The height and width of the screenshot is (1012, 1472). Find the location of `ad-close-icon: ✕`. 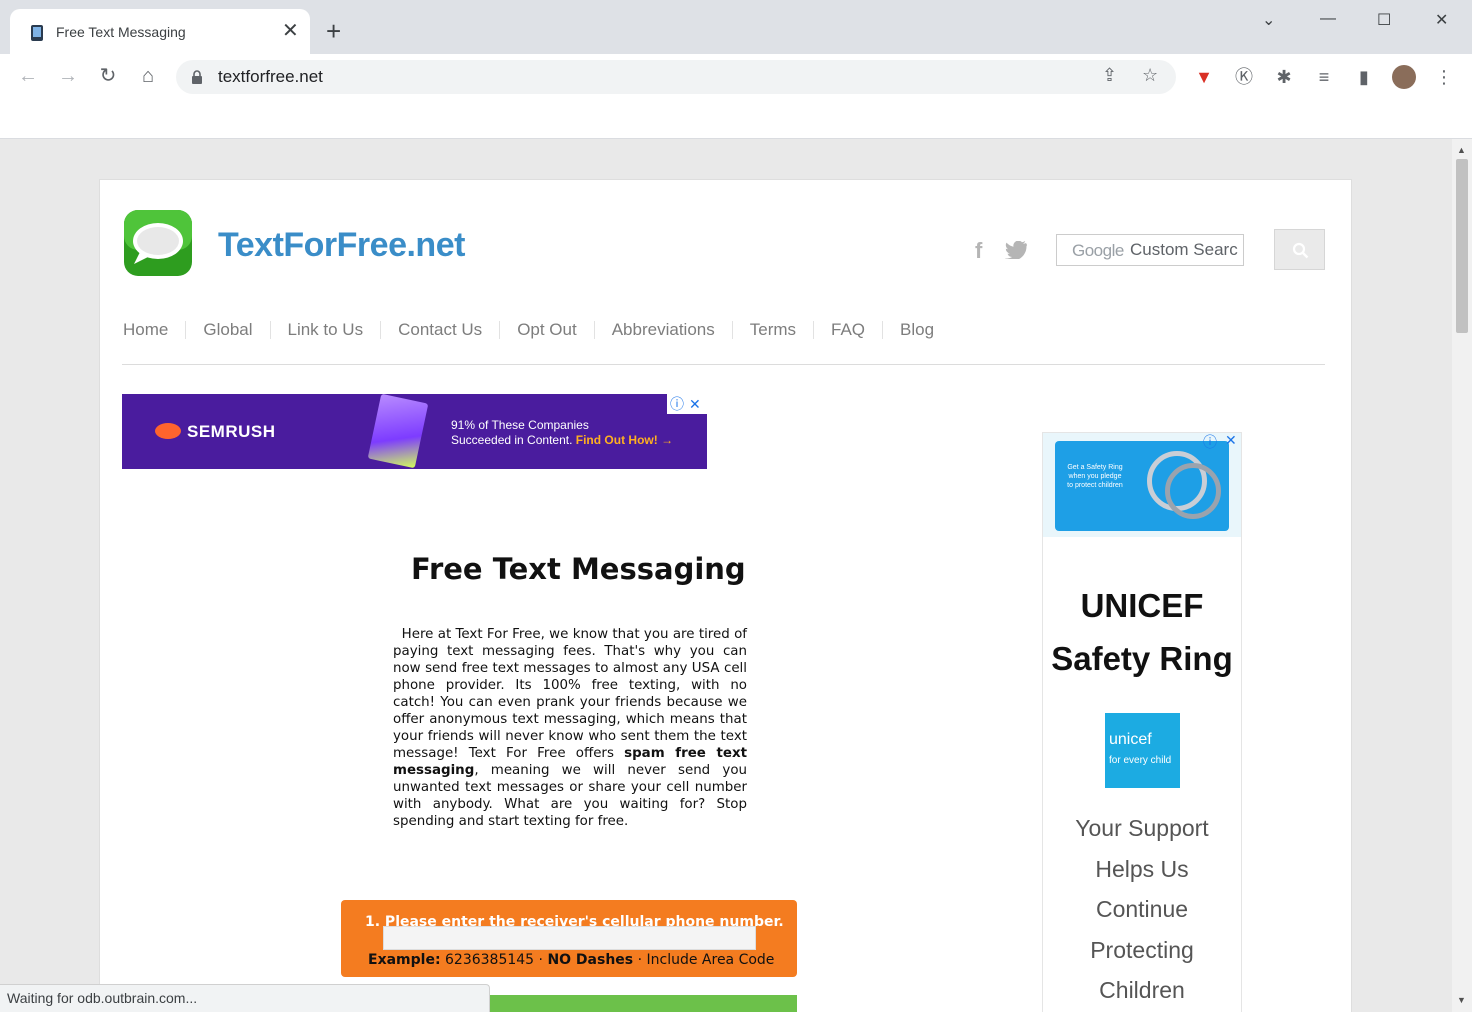

ad-close-icon: ✕ is located at coordinates (695, 404).